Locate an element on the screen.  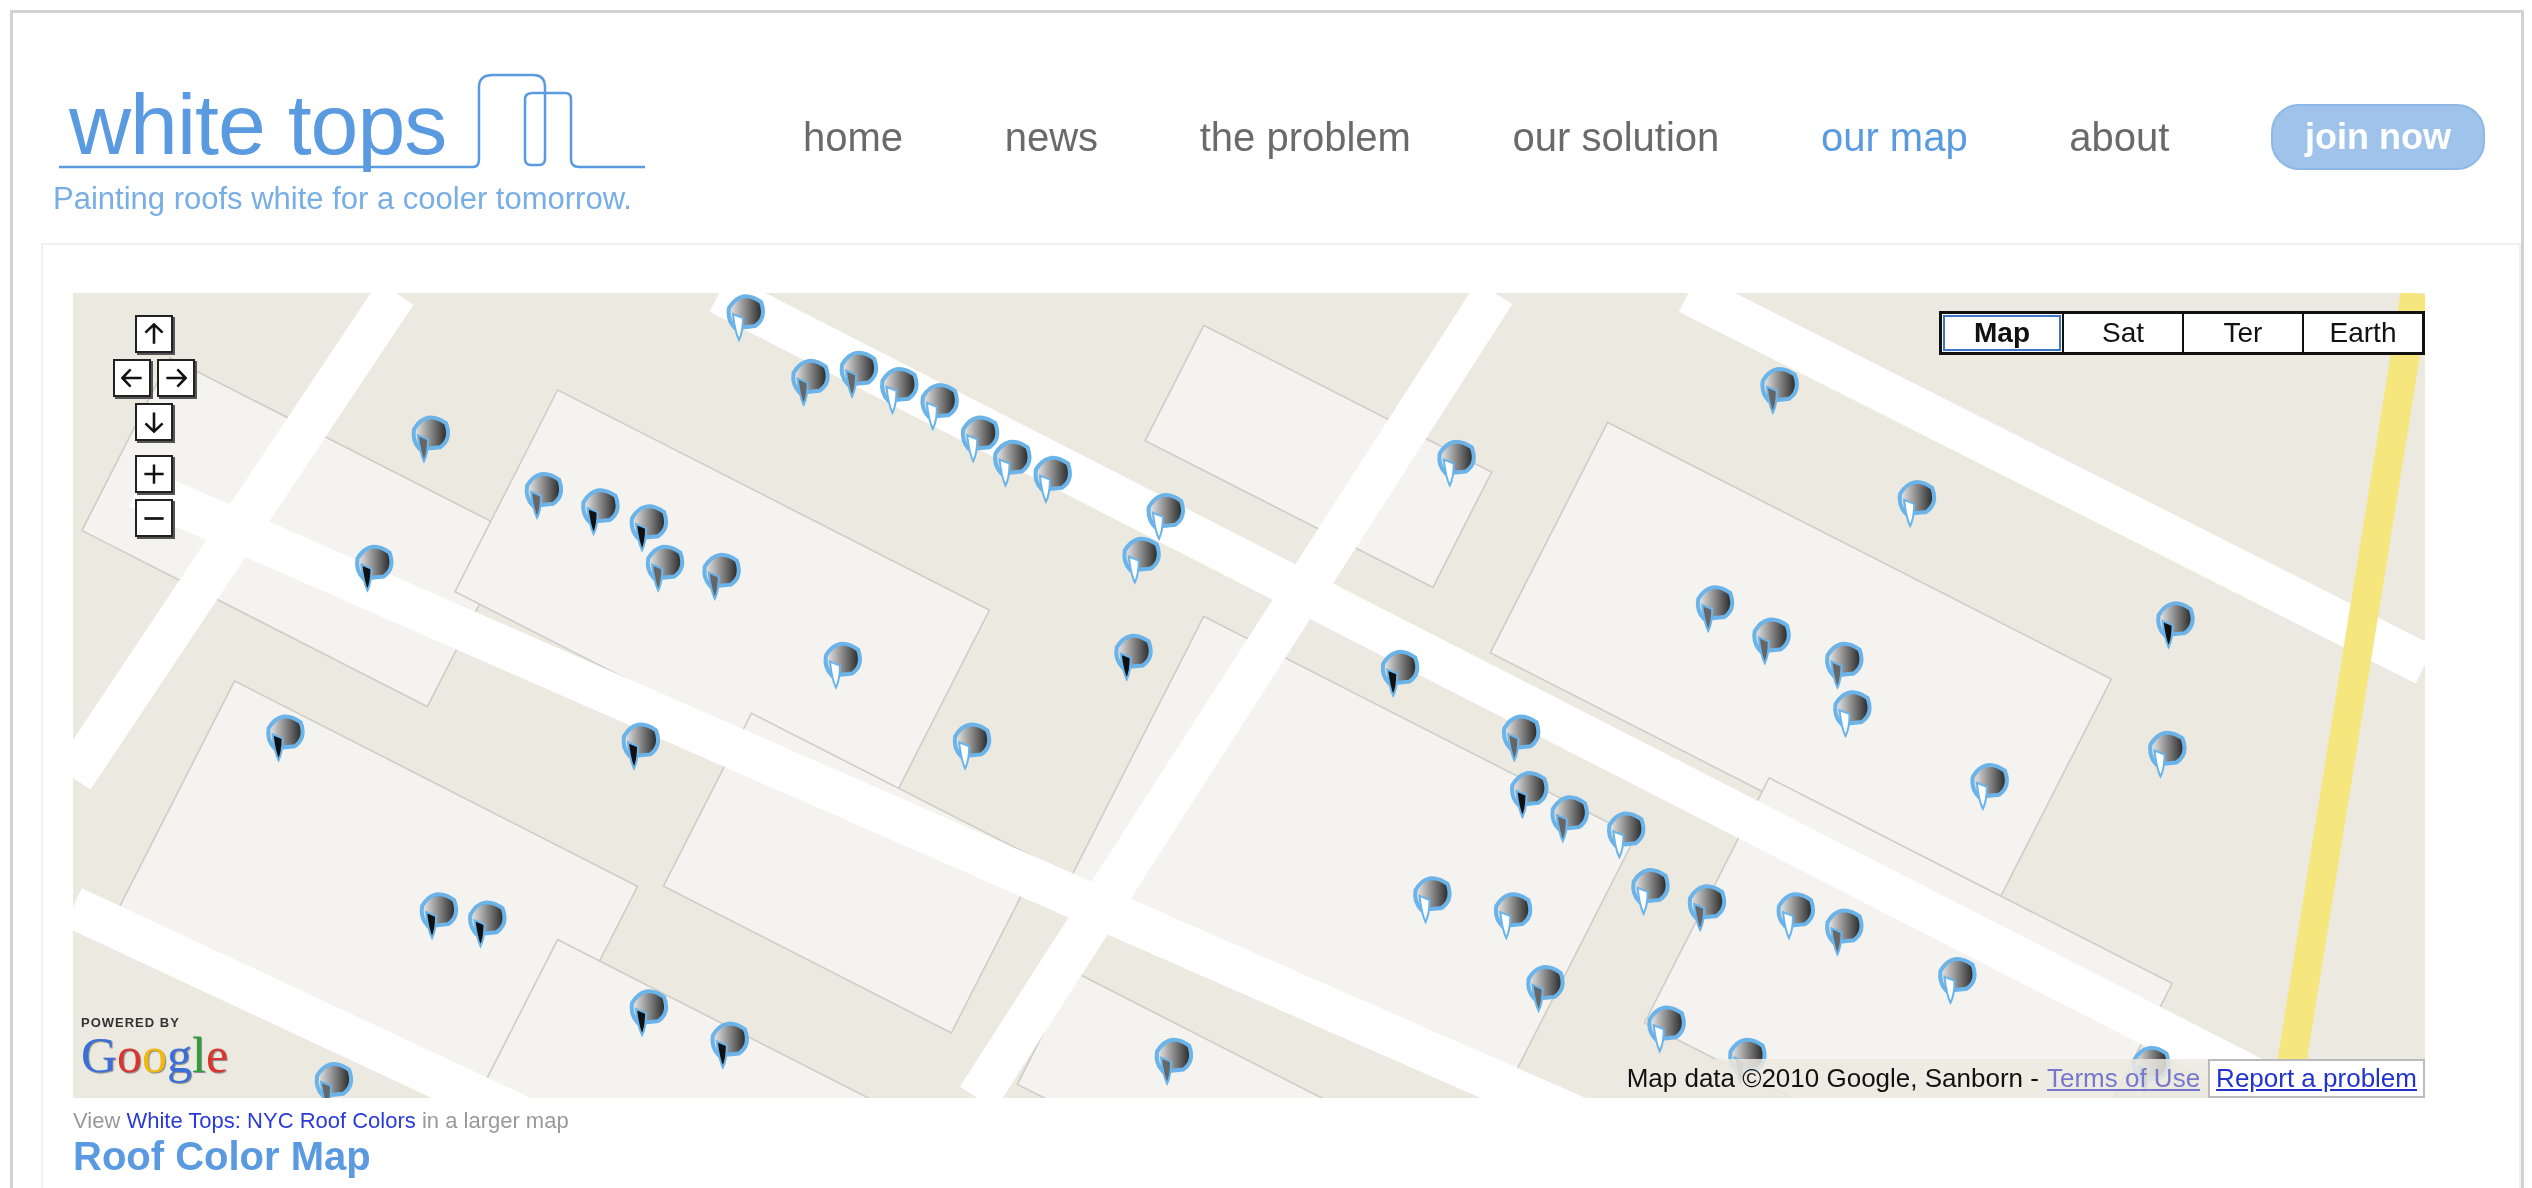
pan-down-button is located at coordinates (154, 422).